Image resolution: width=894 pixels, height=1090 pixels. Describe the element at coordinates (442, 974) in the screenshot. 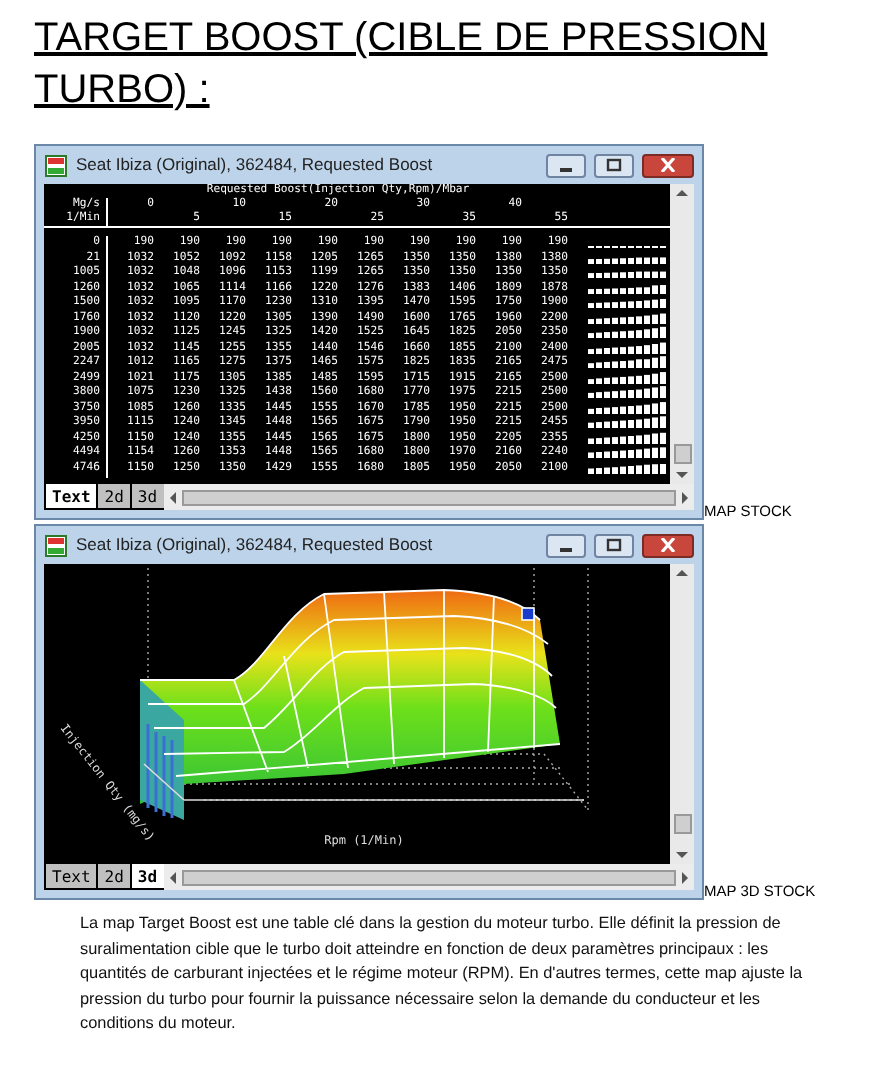

I see `body-paragraph: La map Target Boost est une table clé dans la gestion du moteur turbo. Elle définit la pression de suralimentation cible que le turbo doit atteindre en fonction de deux paramètres principaux : les quantités de carburant injectées et le régime moteur (RPM). En d'autres termes, cette map ajuste la pression du turbo pour fournir la puissance nécessaire selon la demande du conducteur et les conditions du moteur.` at that location.